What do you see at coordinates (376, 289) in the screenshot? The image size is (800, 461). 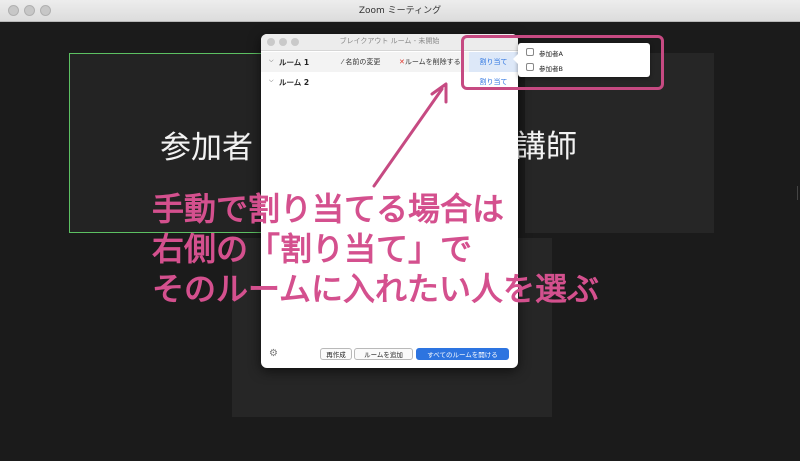 I see `annotation-line-3: そのルームに入れたい人を選ぶ` at bounding box center [376, 289].